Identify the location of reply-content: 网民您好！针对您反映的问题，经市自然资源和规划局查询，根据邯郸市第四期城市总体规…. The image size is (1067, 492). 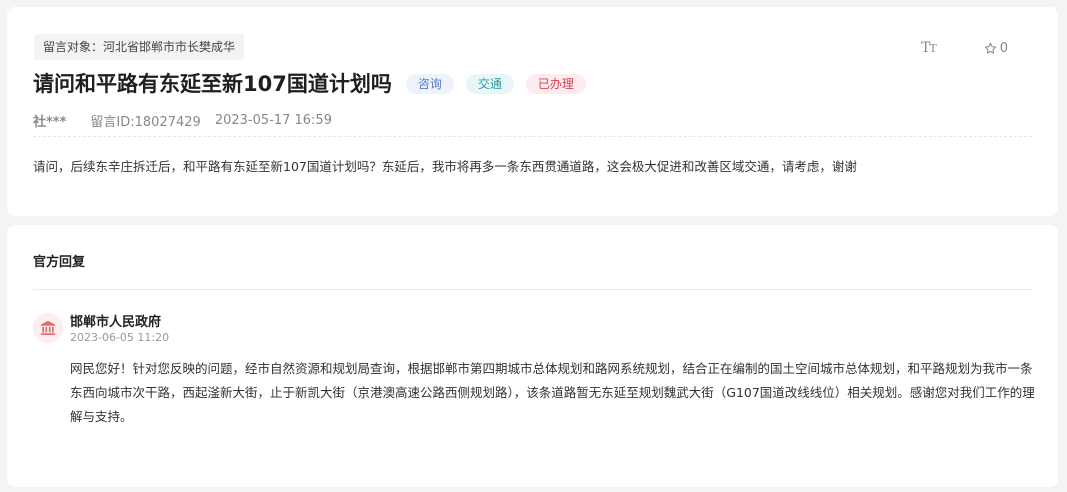
(552, 392).